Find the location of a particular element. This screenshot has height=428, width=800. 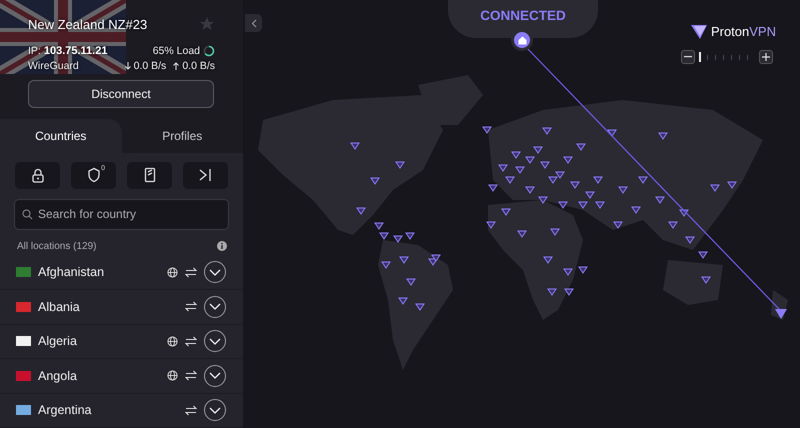

upload-speed: 0.0 B/s is located at coordinates (198, 66).